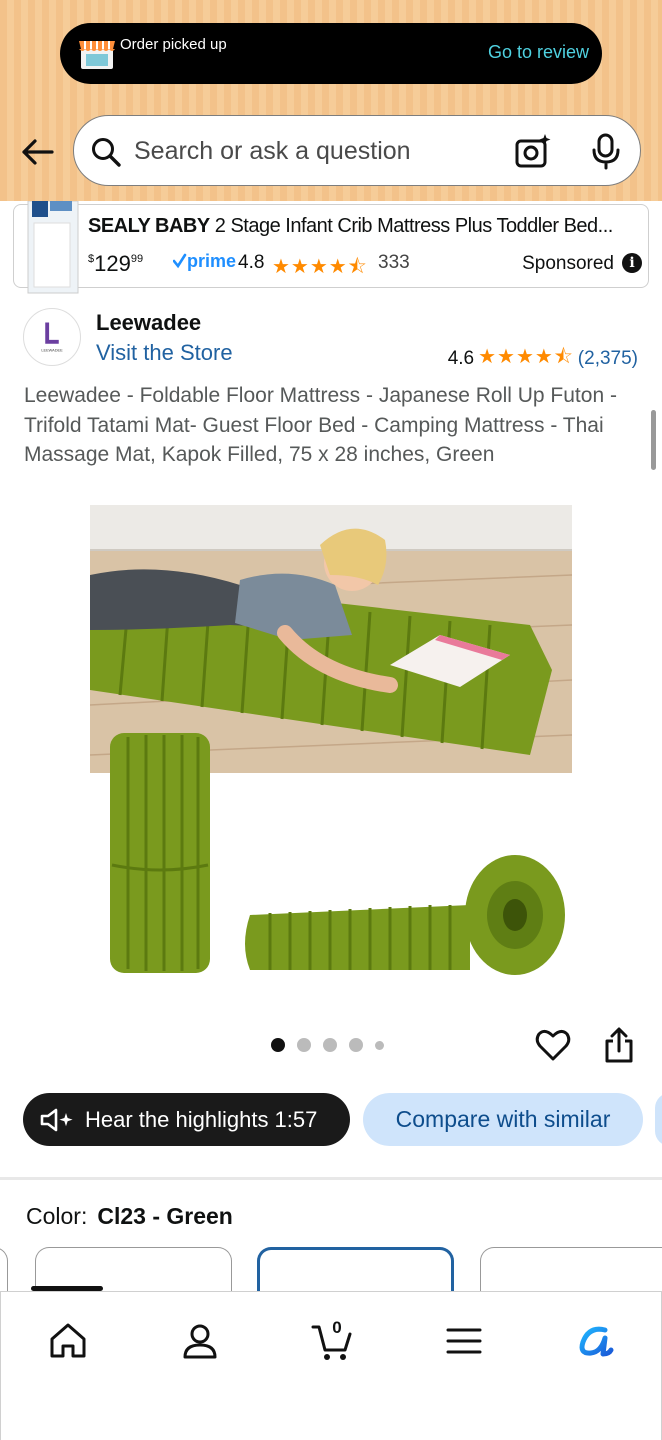 This screenshot has width=662, height=1440. Describe the element at coordinates (568, 263) in the screenshot. I see `sponsored-label: Sponsored` at that location.